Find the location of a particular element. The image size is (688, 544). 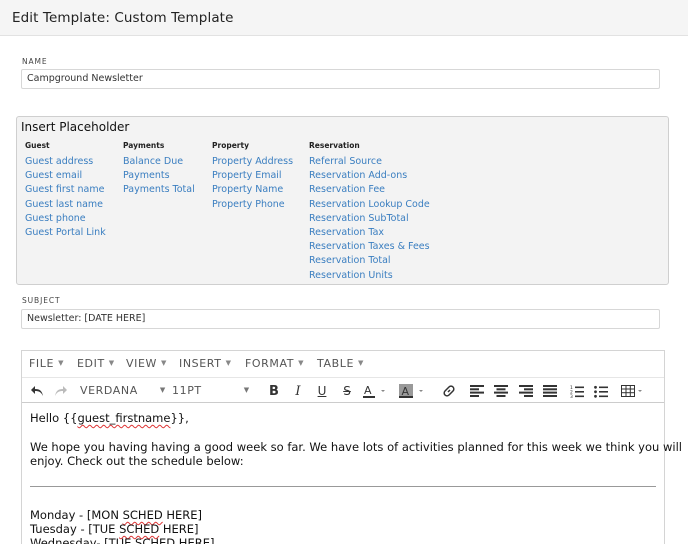

placeholder-property-phone: Property Phone is located at coordinates (252, 205).